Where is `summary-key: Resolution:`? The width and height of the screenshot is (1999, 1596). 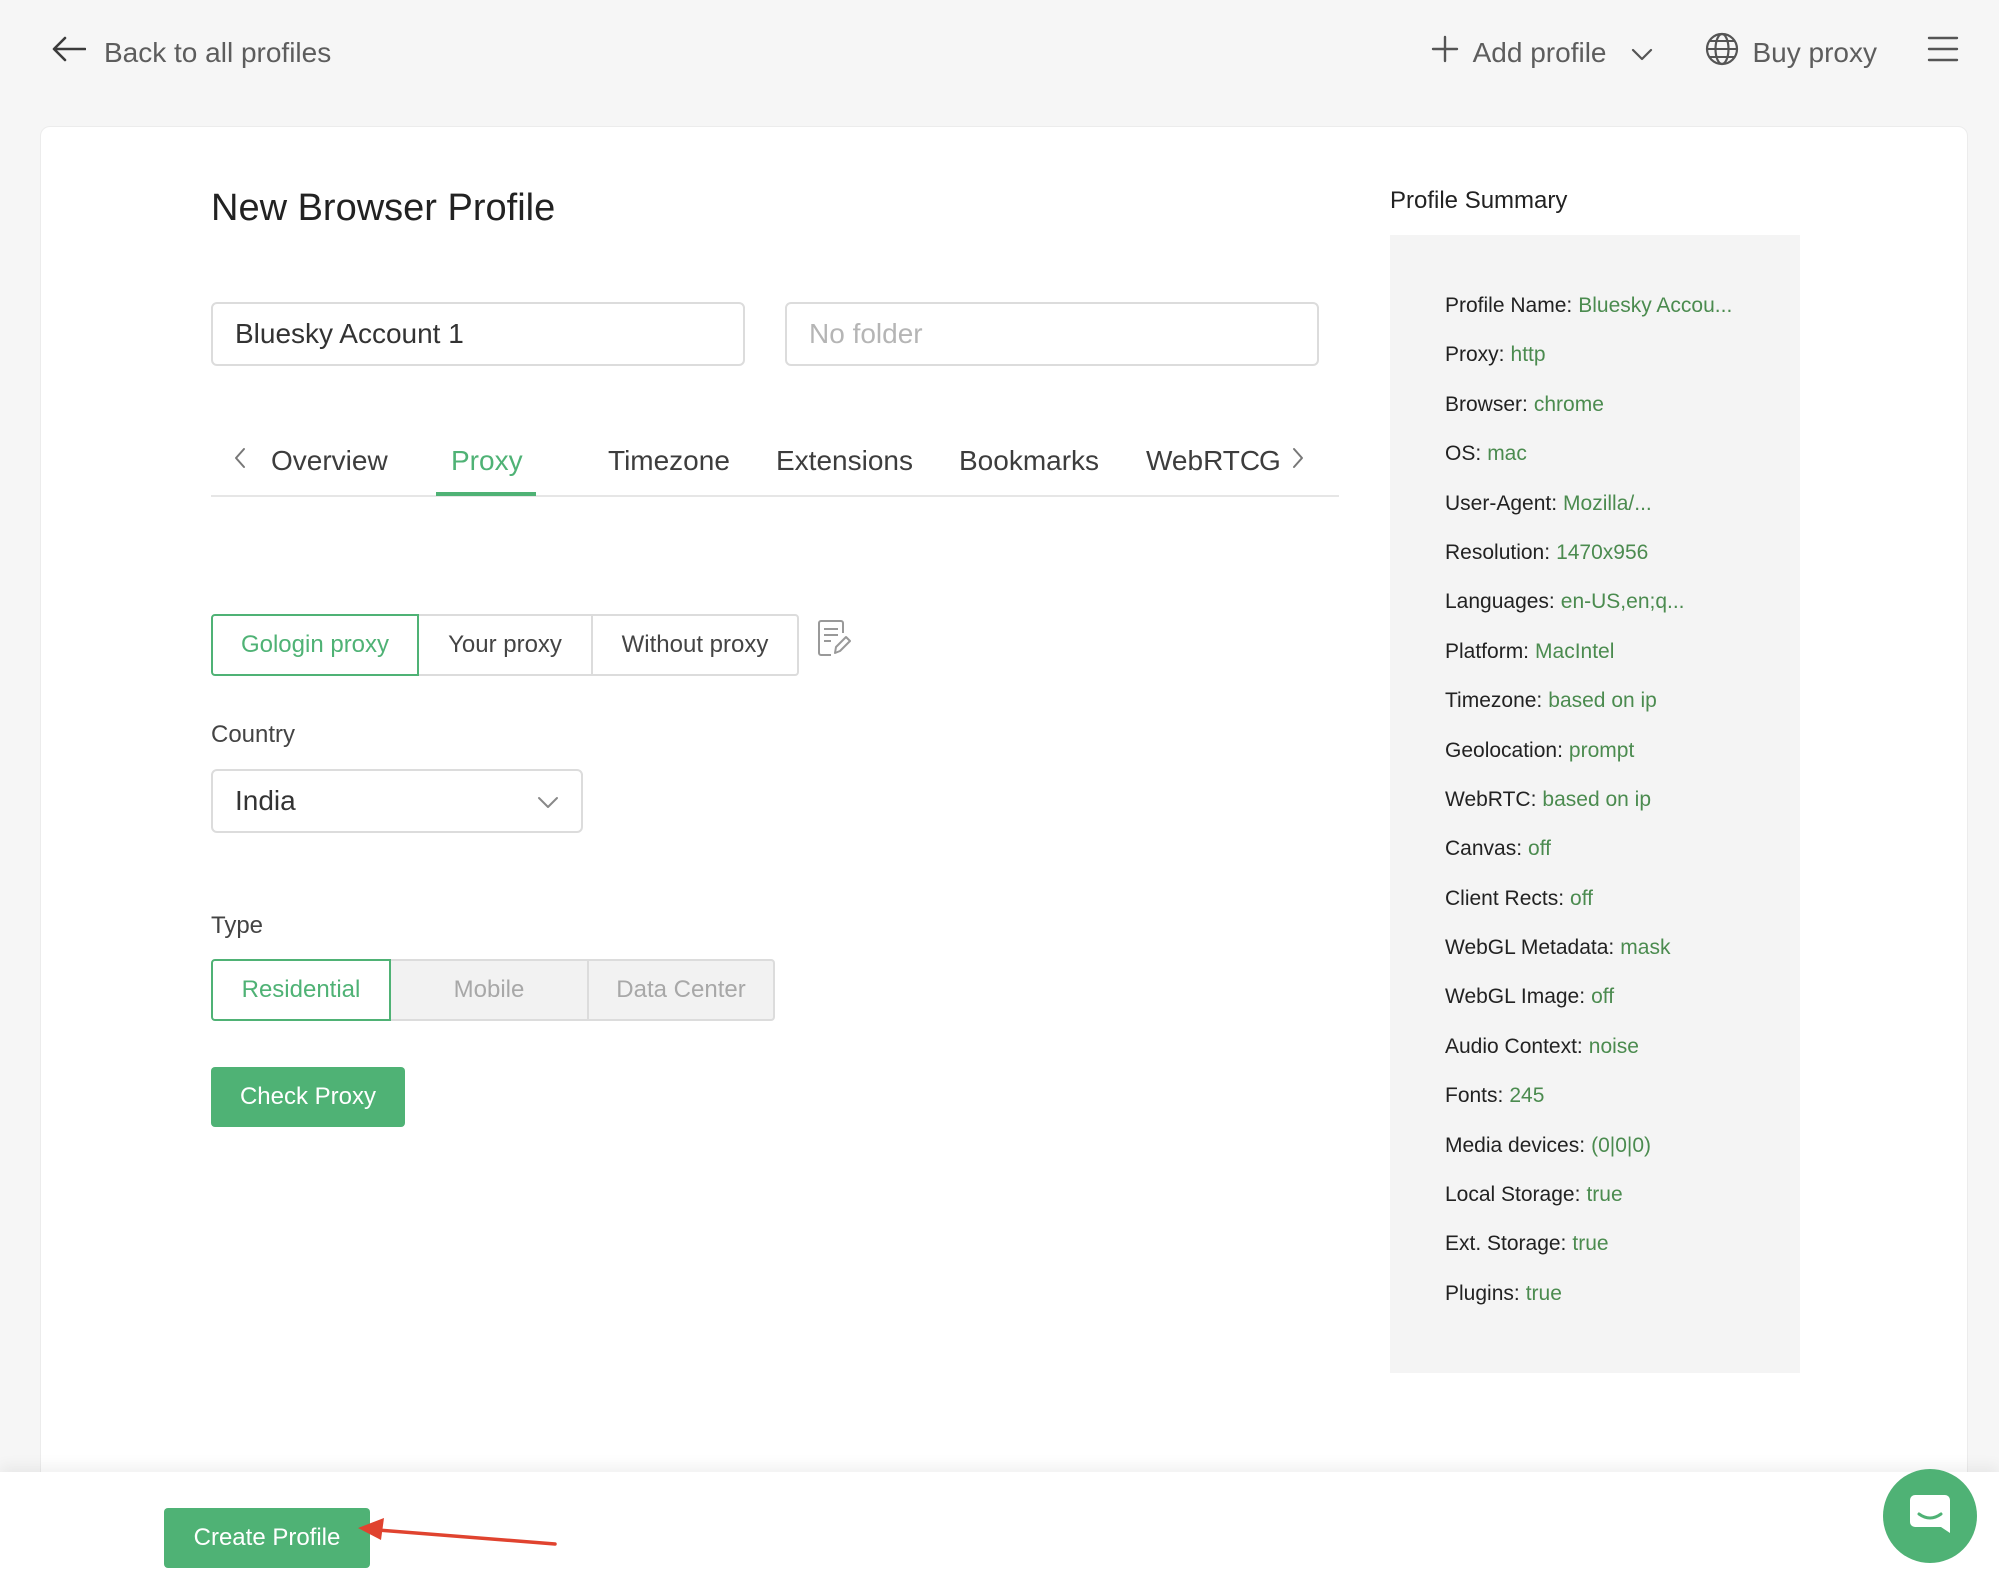 summary-key: Resolution: is located at coordinates (1498, 552).